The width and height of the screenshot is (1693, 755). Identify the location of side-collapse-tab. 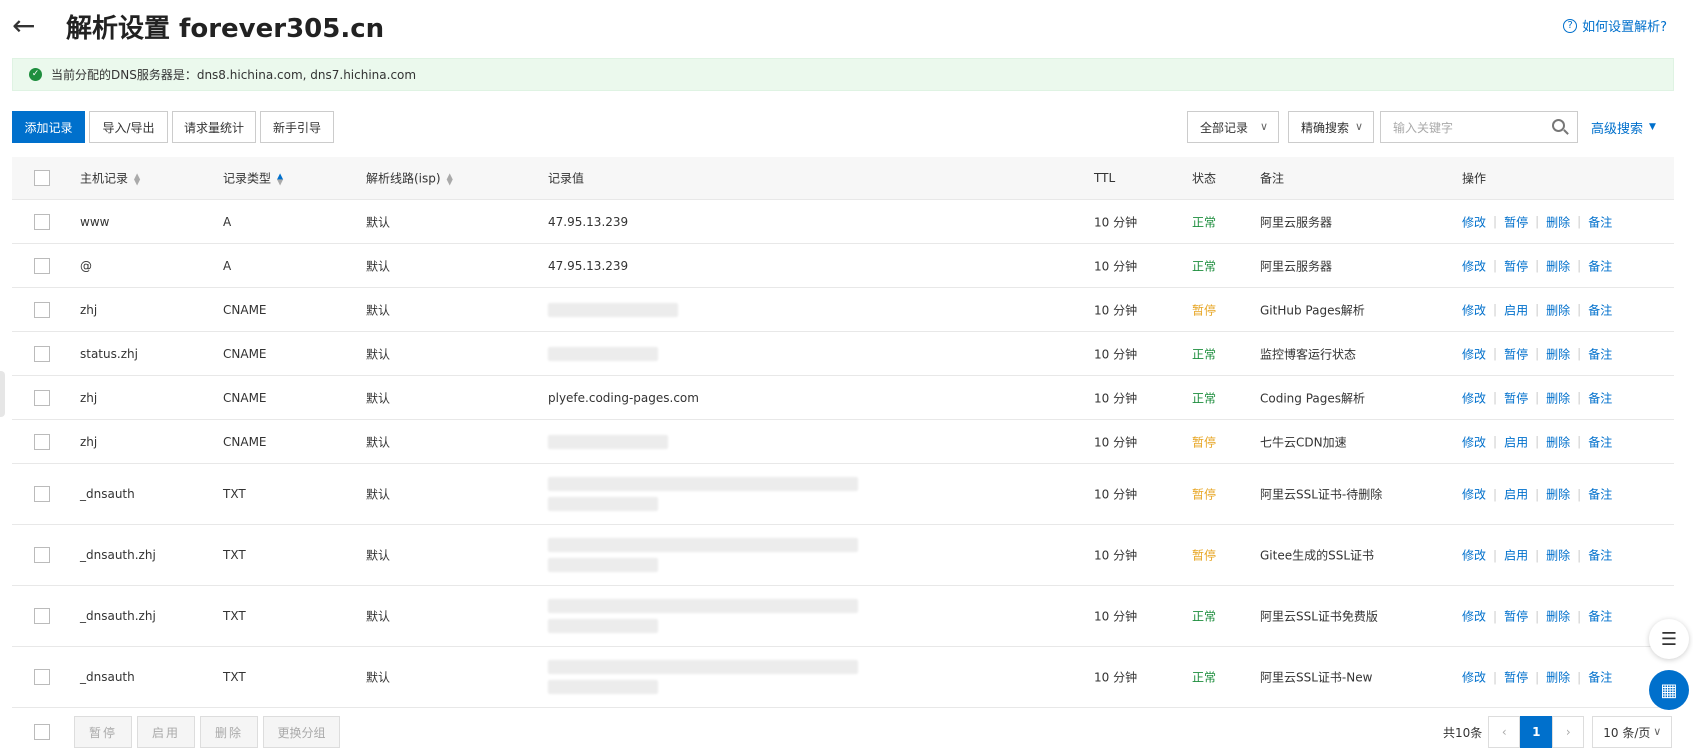
(2, 394).